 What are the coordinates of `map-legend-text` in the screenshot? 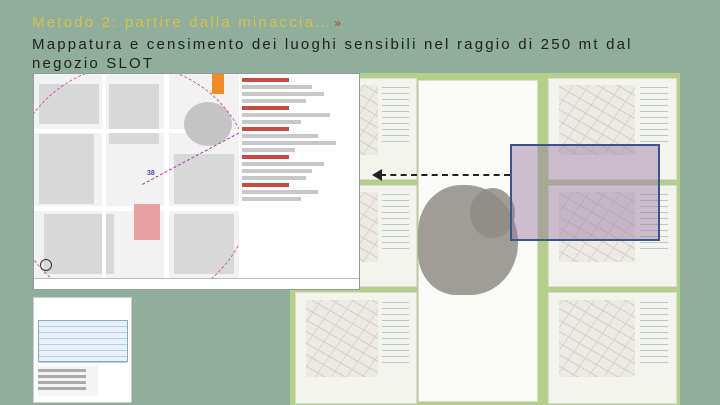 It's located at (300, 181).